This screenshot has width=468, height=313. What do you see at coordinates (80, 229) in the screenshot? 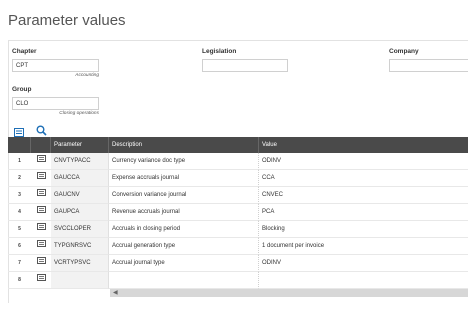
I see `parameter-cell: SVCCLOPER` at bounding box center [80, 229].